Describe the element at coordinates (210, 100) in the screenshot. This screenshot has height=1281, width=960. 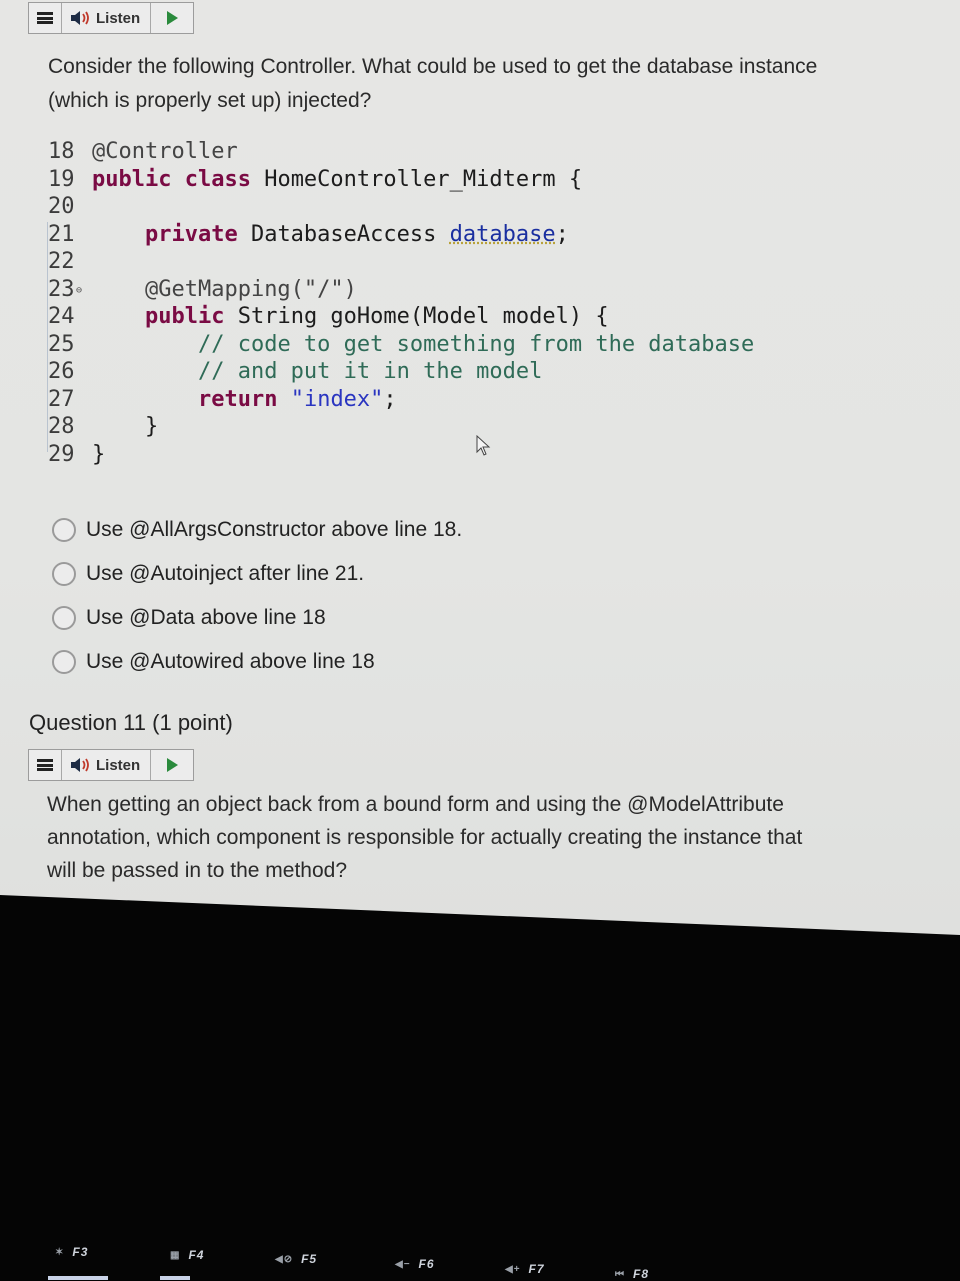
I see `prompt-line: (which is properly set up) injected?` at that location.